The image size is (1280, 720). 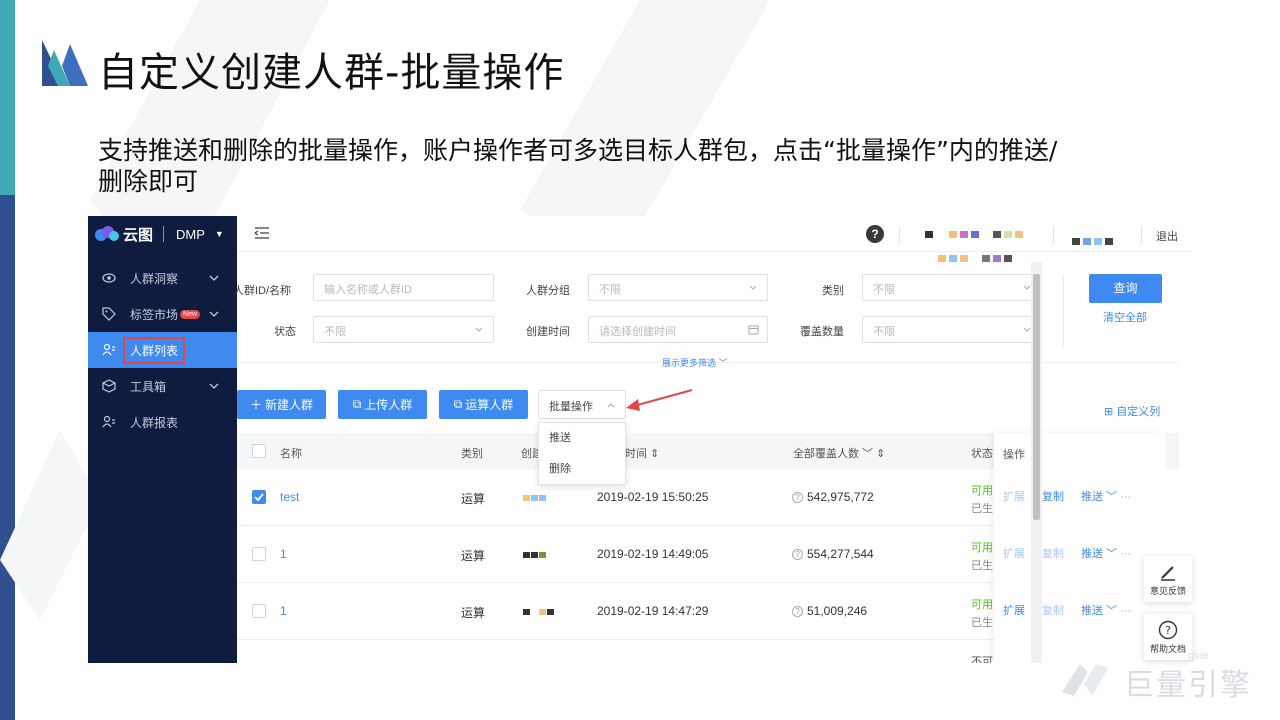 What do you see at coordinates (162, 314) in the screenshot?
I see `sidebar-item-tag-market: 标签市场 New` at bounding box center [162, 314].